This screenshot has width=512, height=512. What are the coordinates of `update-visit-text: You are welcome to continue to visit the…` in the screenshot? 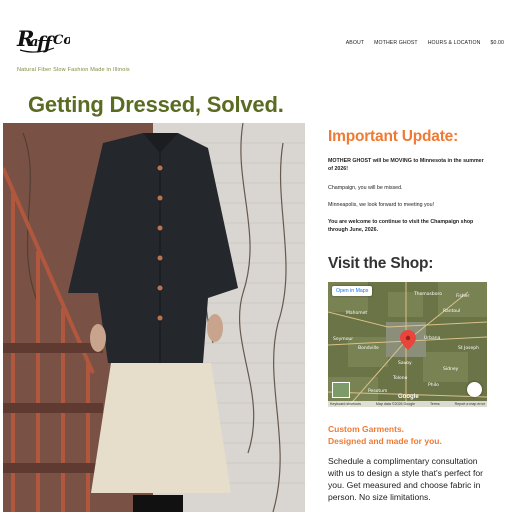 It's located at (401, 226).